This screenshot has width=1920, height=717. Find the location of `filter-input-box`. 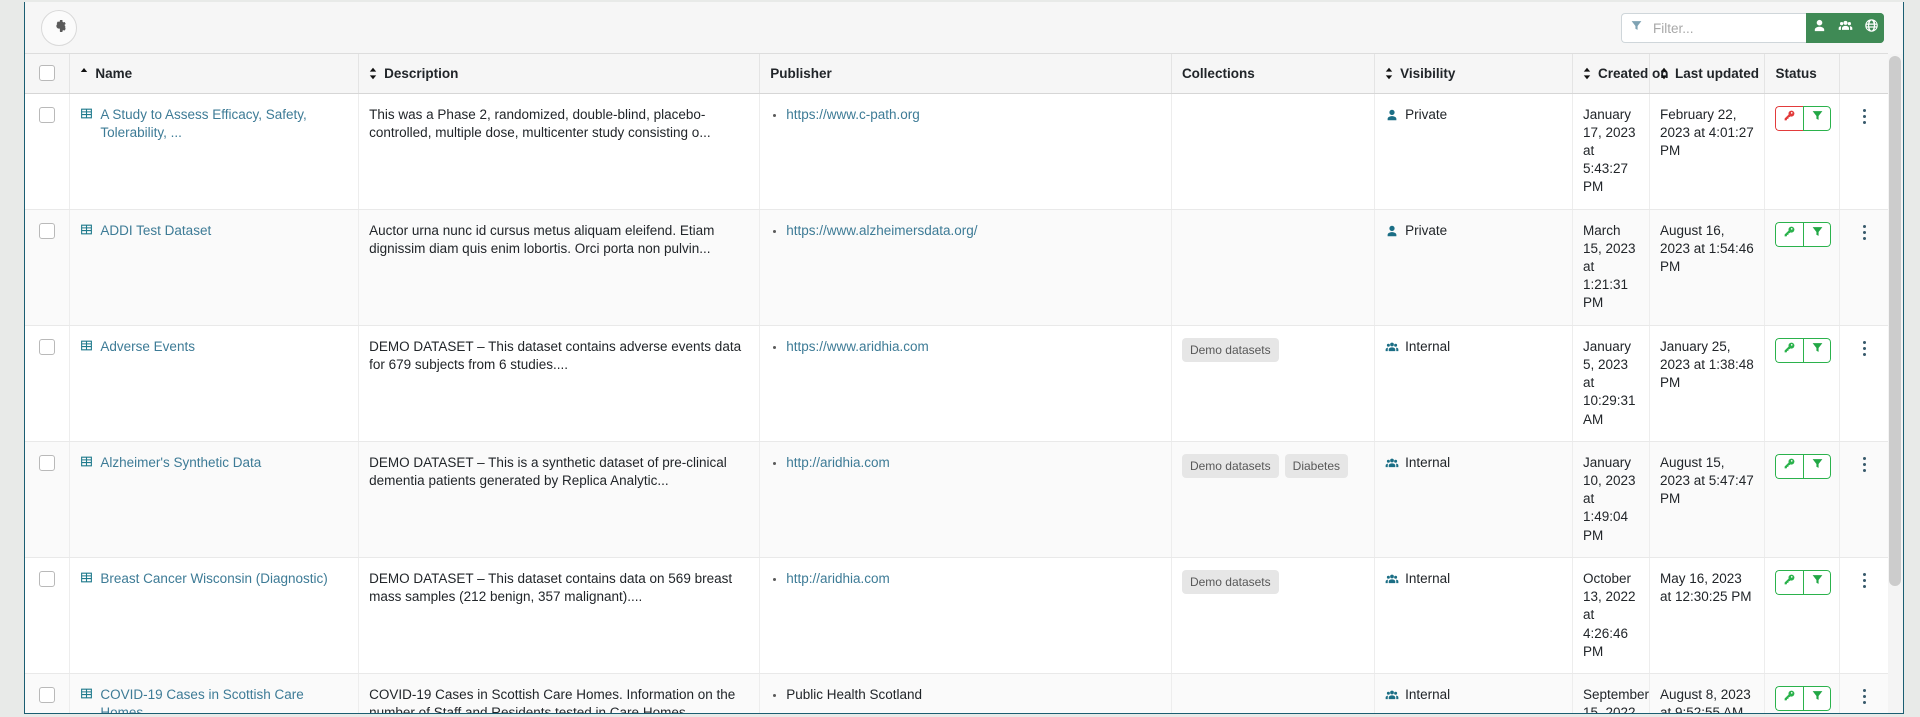

filter-input-box is located at coordinates (1714, 28).